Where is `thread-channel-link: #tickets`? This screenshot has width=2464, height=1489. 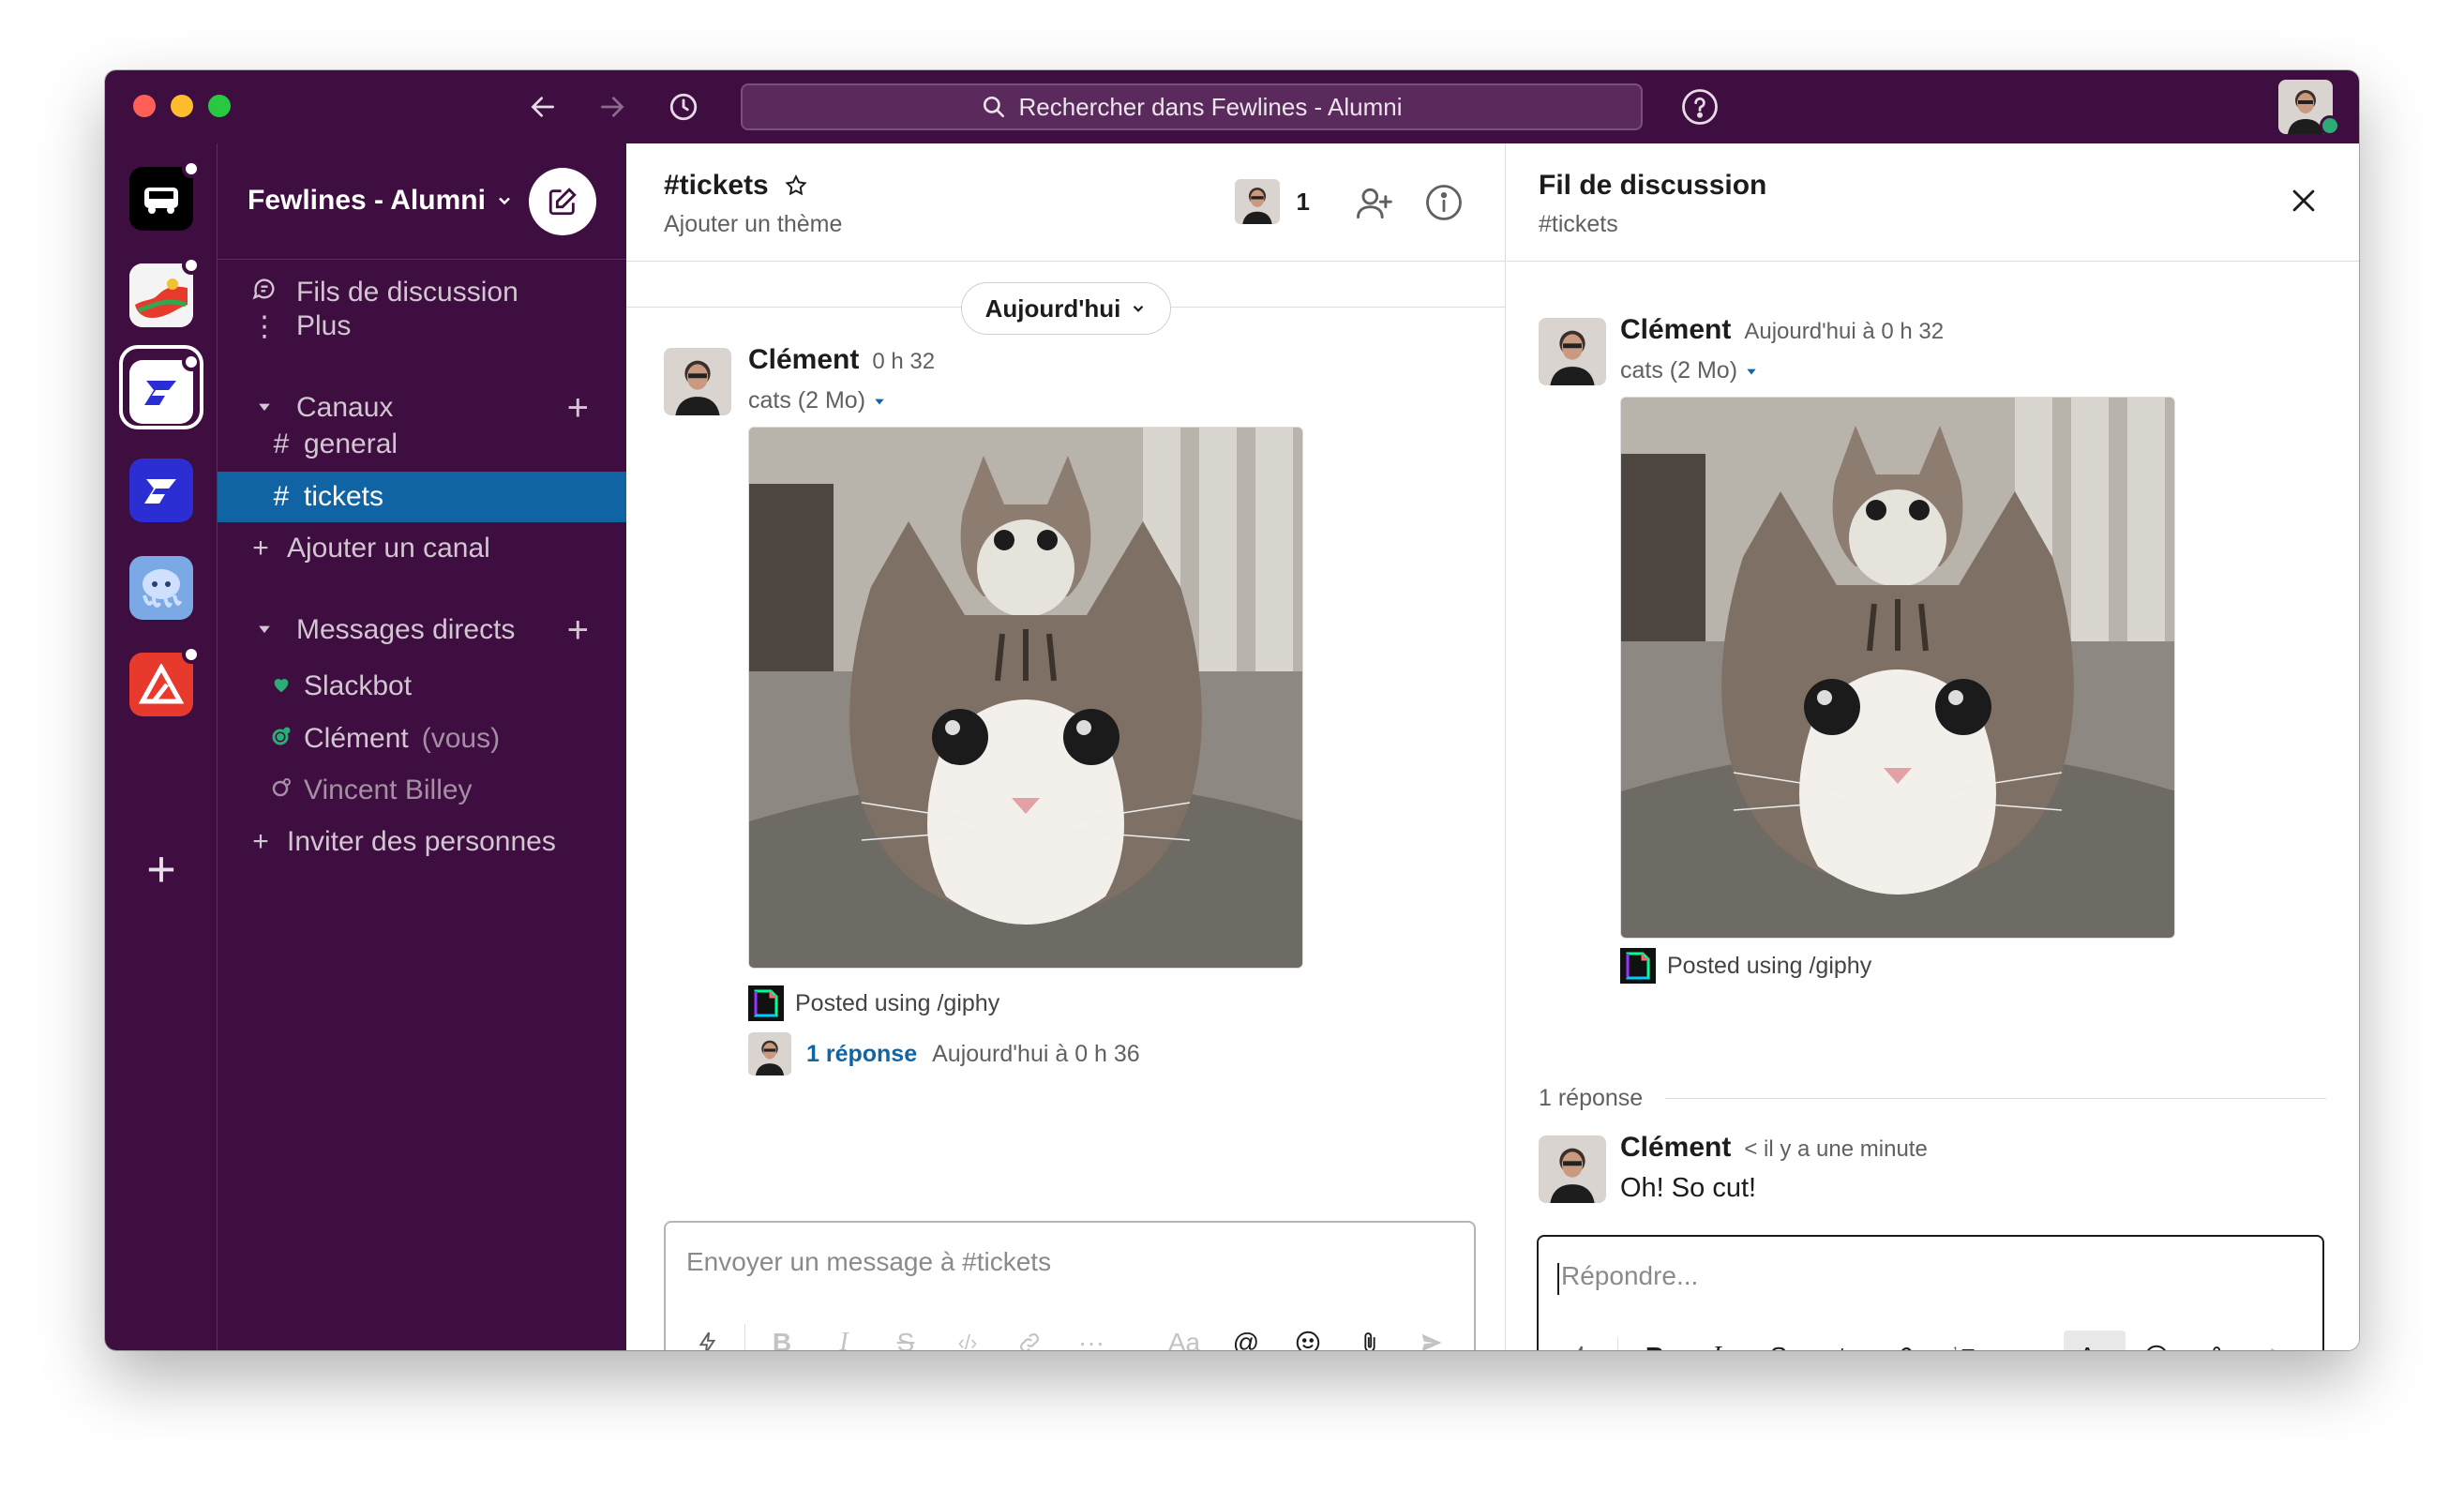 thread-channel-link: #tickets is located at coordinates (1578, 224).